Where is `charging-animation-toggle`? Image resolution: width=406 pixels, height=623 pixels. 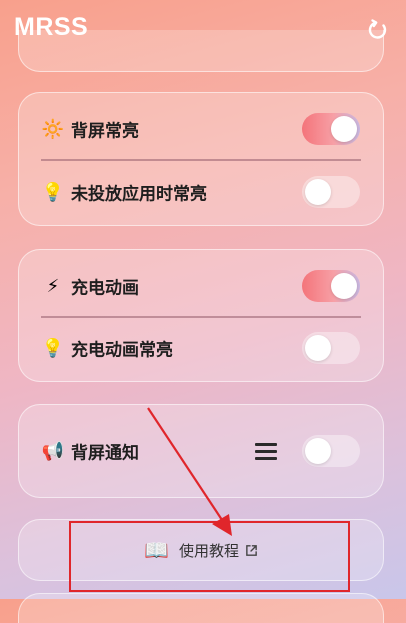 charging-animation-toggle is located at coordinates (331, 286).